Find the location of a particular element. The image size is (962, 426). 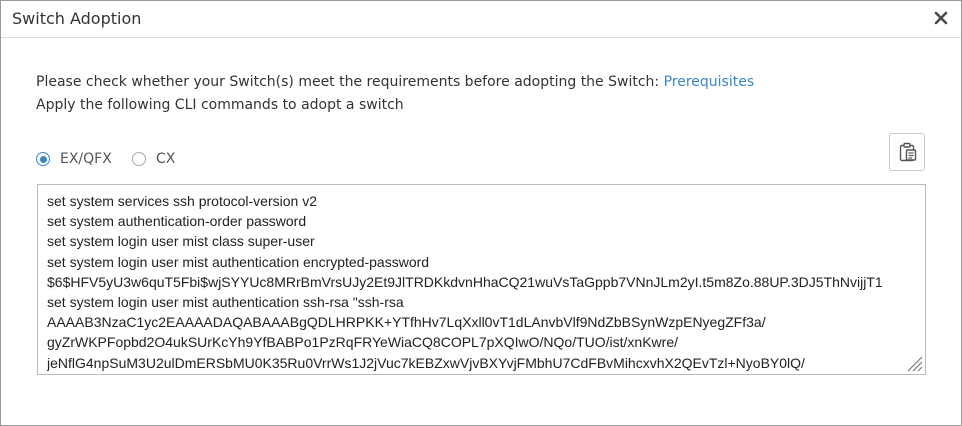

radio-cx-button is located at coordinates (139, 159).